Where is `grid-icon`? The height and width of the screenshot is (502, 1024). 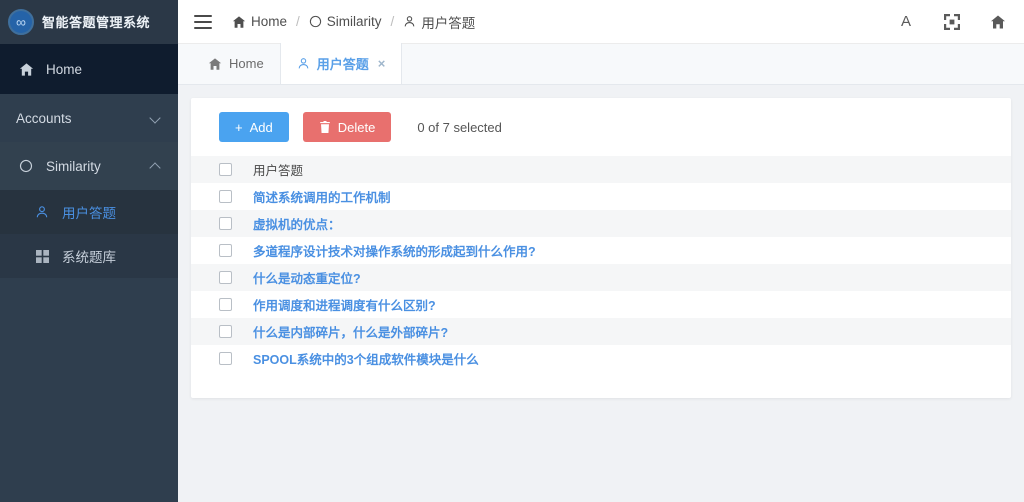
grid-icon is located at coordinates (42, 256).